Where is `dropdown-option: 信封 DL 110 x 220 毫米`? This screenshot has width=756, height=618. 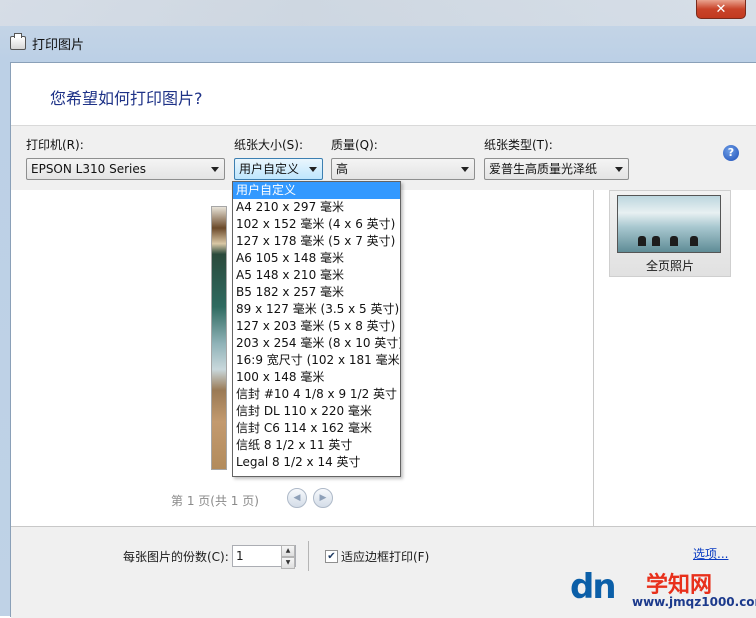
dropdown-option: 信封 DL 110 x 220 毫米 is located at coordinates (316, 411).